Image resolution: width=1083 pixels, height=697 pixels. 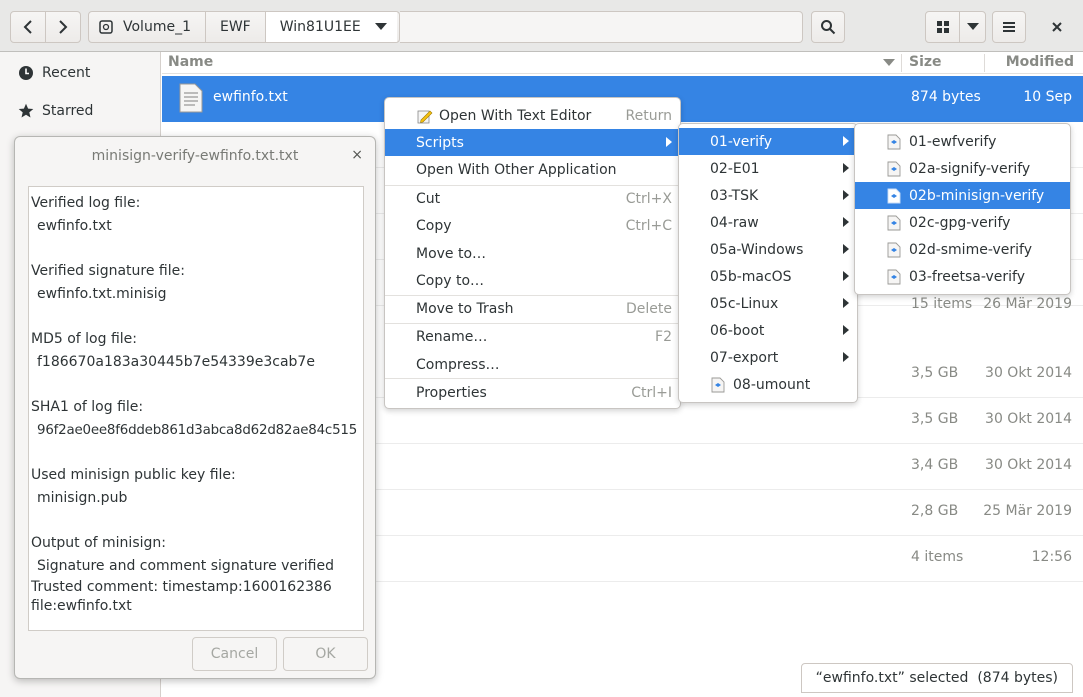 What do you see at coordinates (26, 73) in the screenshot?
I see `clock-icon` at bounding box center [26, 73].